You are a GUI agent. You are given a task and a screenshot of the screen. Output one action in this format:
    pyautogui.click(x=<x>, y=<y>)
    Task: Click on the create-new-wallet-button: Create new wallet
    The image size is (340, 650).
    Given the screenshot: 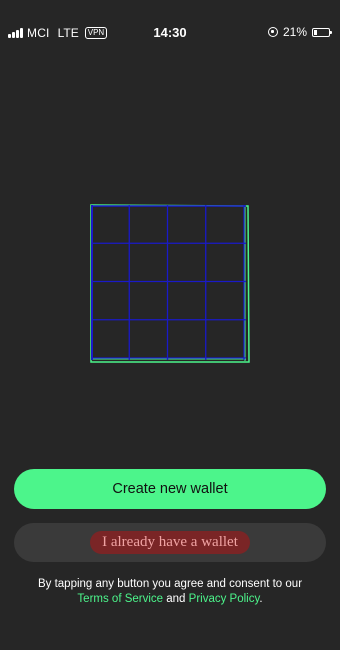 What is the action you would take?
    pyautogui.click(x=170, y=489)
    